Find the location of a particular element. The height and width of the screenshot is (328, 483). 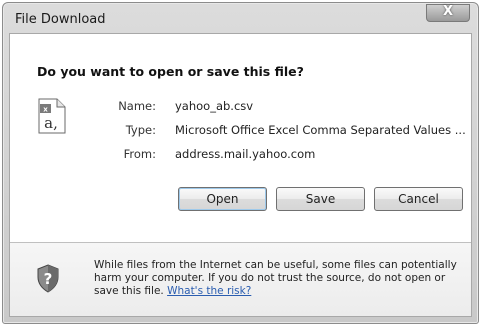

dialog-question: Do you want to open or save this file? is located at coordinates (170, 71).